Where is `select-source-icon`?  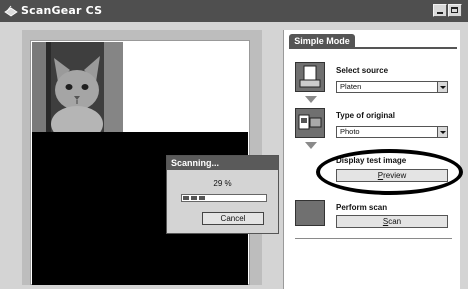
select-source-icon is located at coordinates (310, 77).